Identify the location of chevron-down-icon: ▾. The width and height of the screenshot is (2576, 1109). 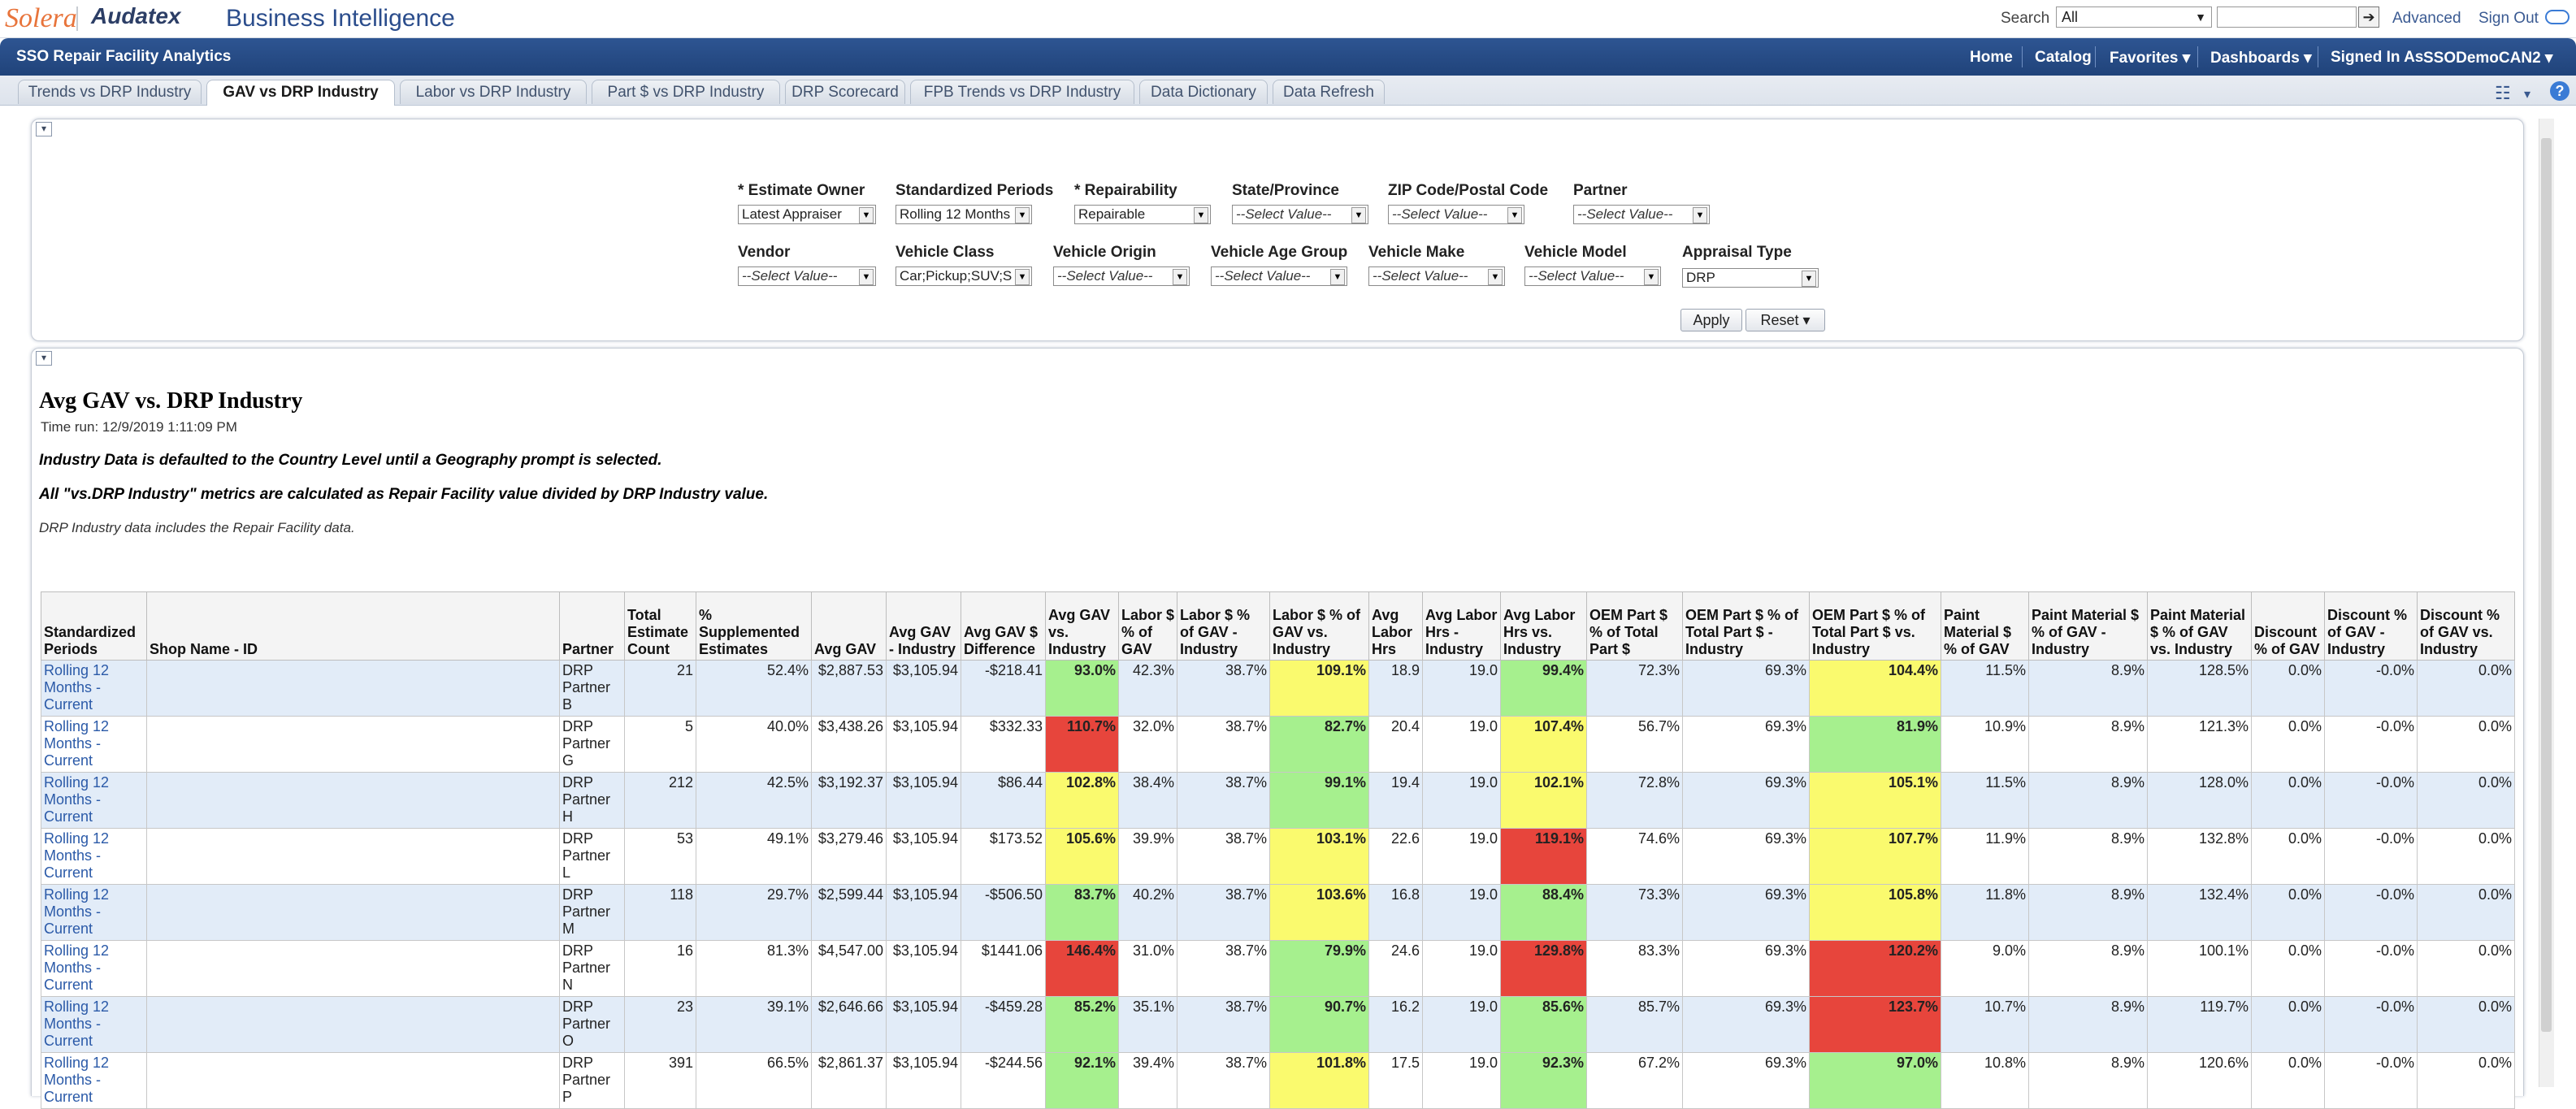
(2527, 94).